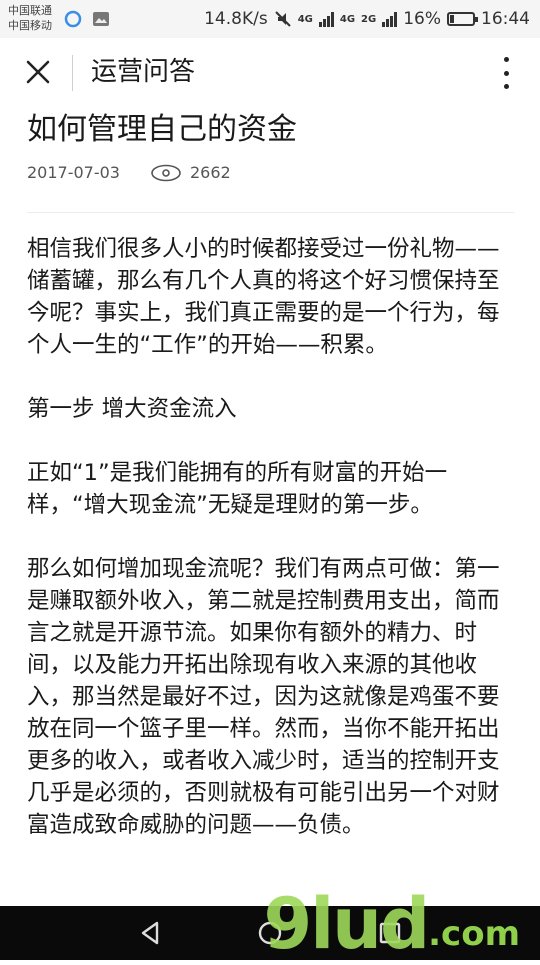 Image resolution: width=540 pixels, height=965 pixels. I want to click on more-options-button, so click(506, 73).